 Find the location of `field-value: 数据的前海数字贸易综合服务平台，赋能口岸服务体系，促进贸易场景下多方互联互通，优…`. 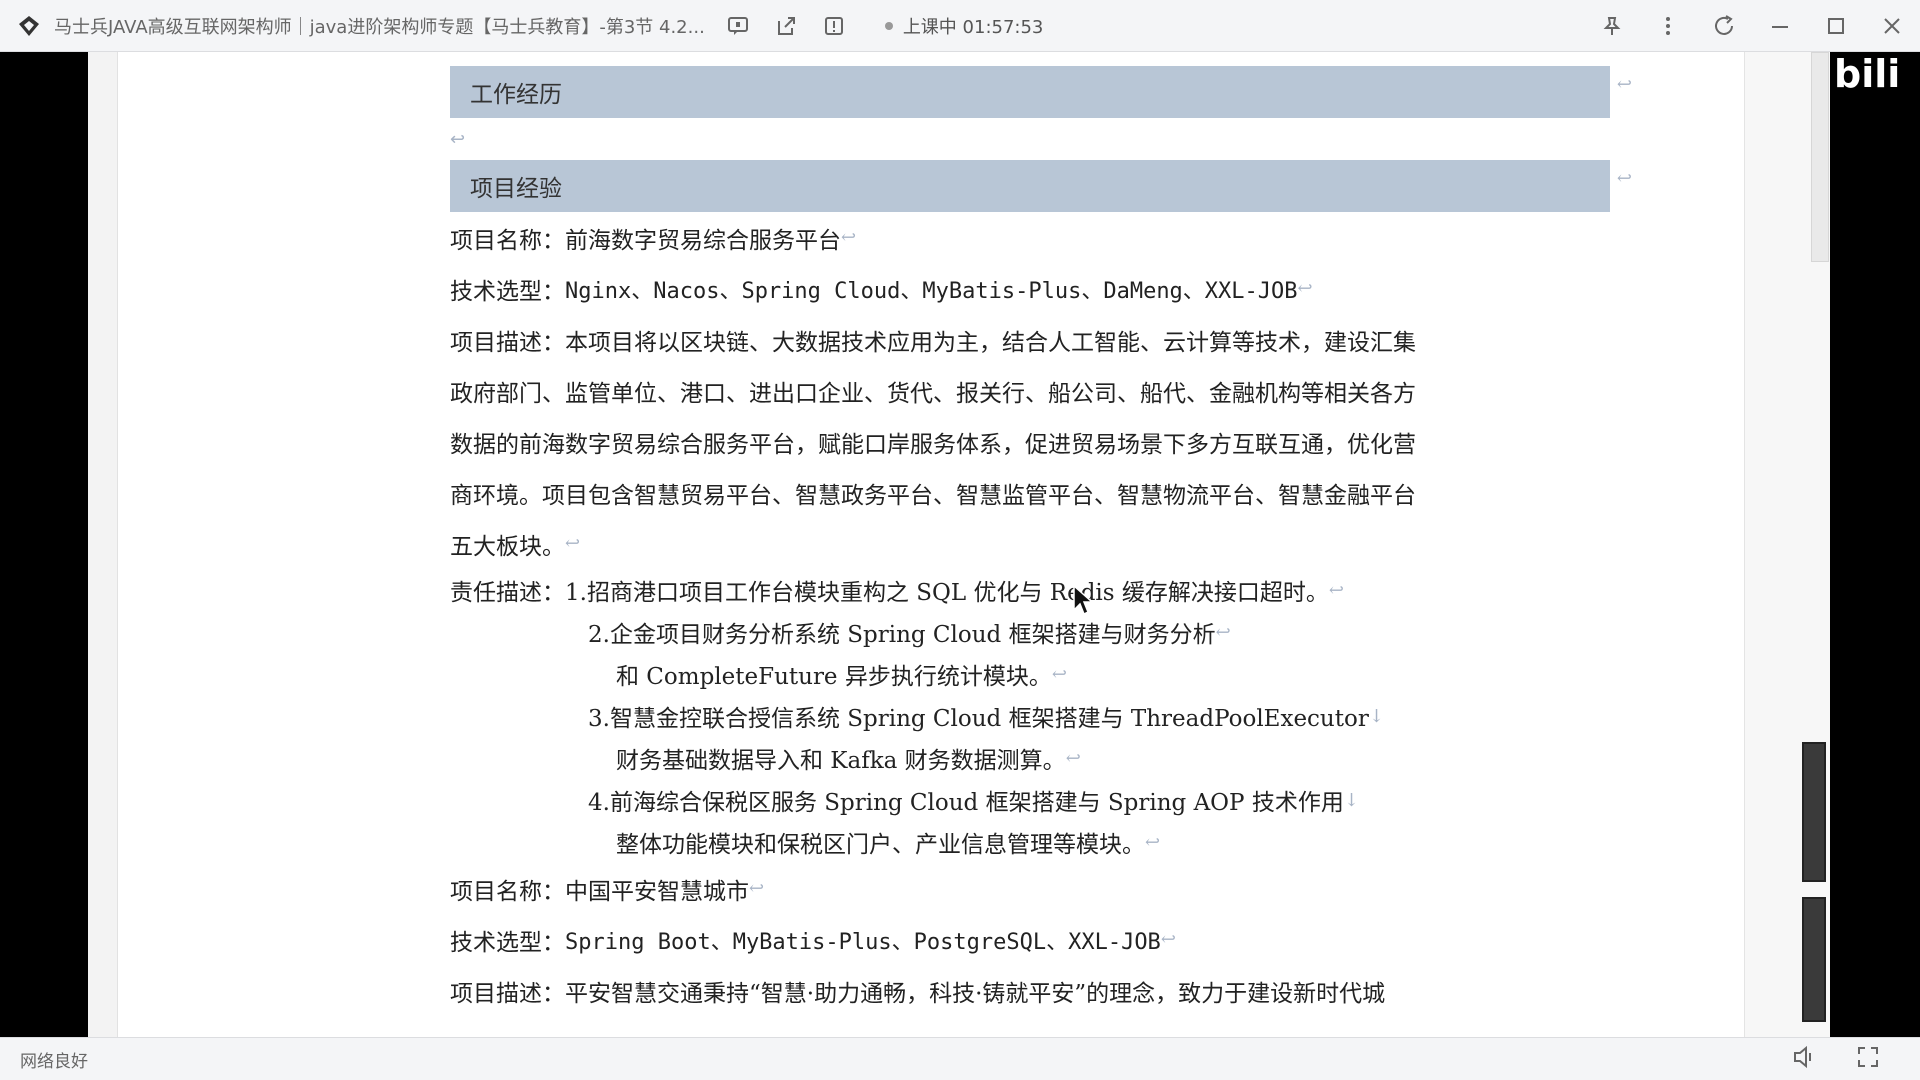

field-value: 数据的前海数字贸易综合服务平台，赋能口岸服务体系，促进贸易场景下多方互联互通，优… is located at coordinates (933, 444).